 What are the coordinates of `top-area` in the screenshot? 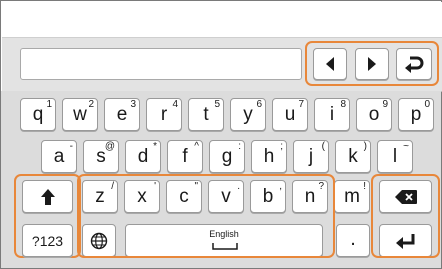 It's located at (222, 20).